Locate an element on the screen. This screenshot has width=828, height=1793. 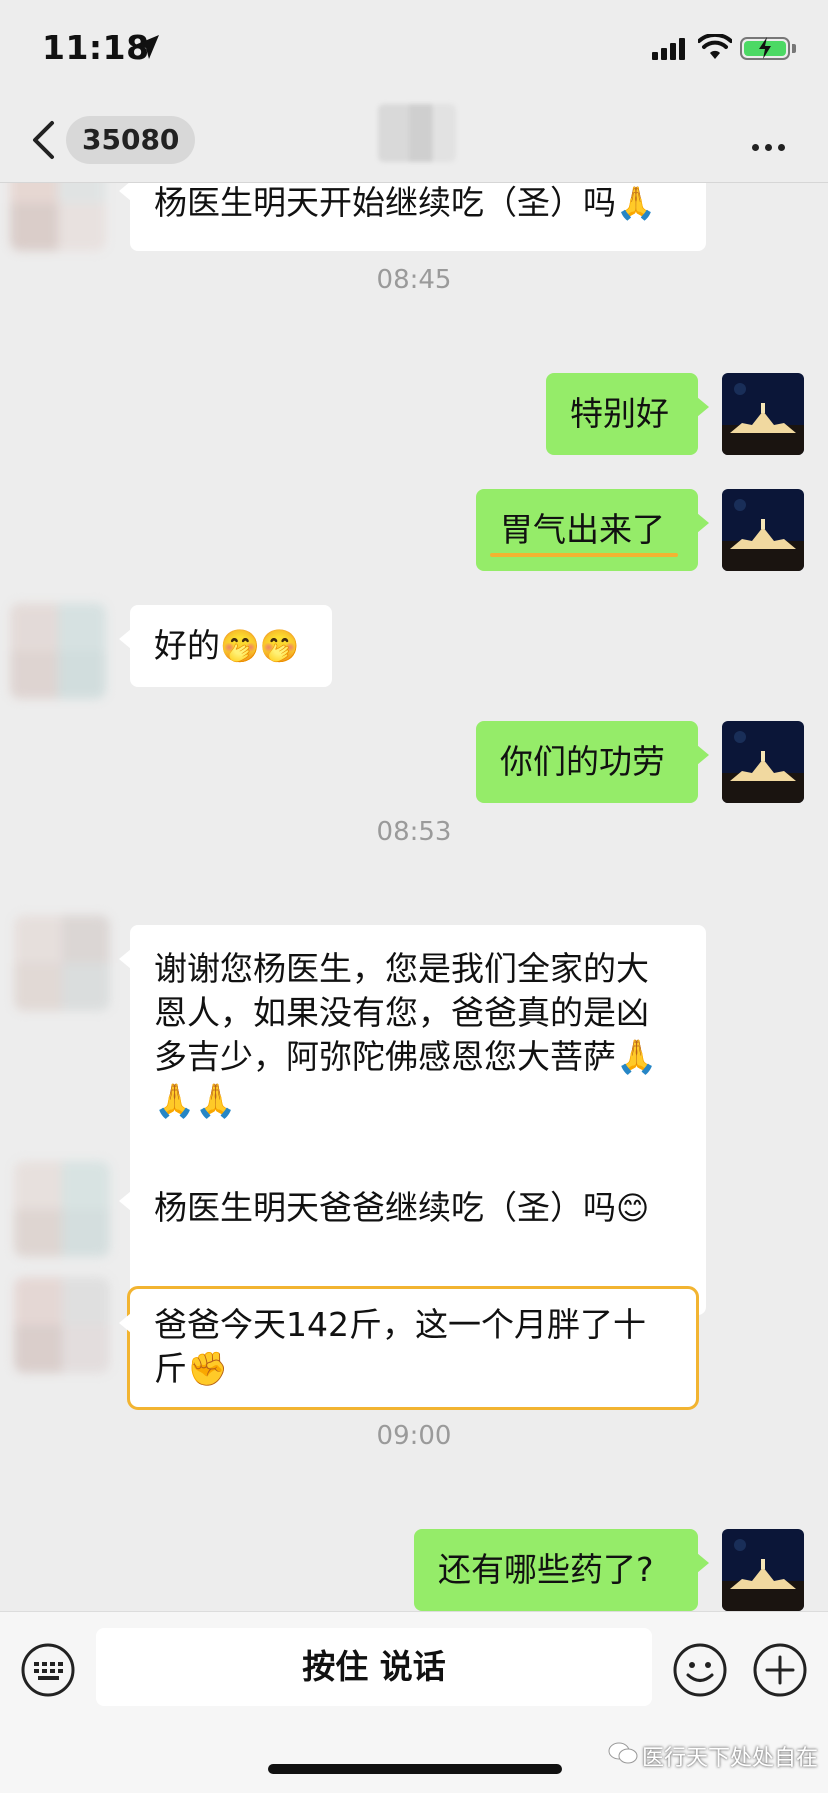
message-text: 杨医生明天爸爸继续吃（圣）吗 is located at coordinates (385, 1207).